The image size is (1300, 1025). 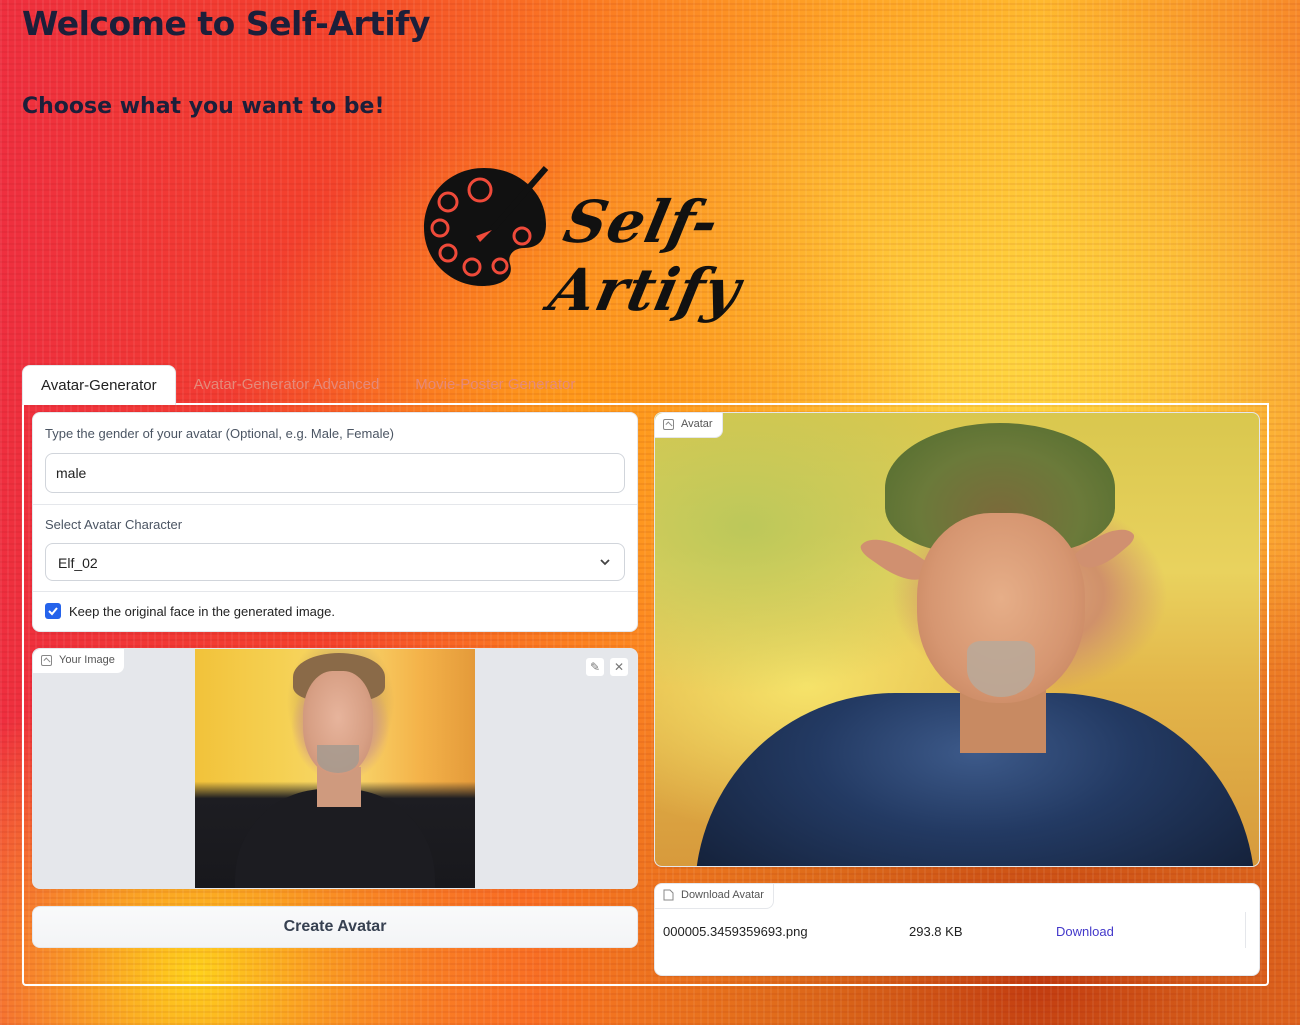 What do you see at coordinates (114, 524) in the screenshot?
I see `character-label: Select Avatar Character` at bounding box center [114, 524].